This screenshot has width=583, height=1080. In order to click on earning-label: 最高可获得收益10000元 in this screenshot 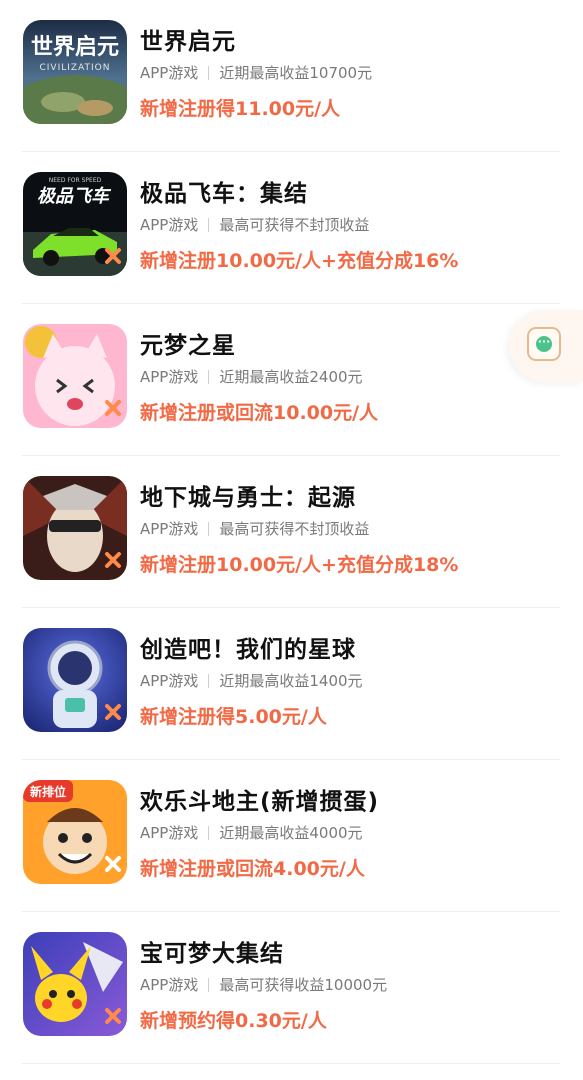, I will do `click(303, 985)`.